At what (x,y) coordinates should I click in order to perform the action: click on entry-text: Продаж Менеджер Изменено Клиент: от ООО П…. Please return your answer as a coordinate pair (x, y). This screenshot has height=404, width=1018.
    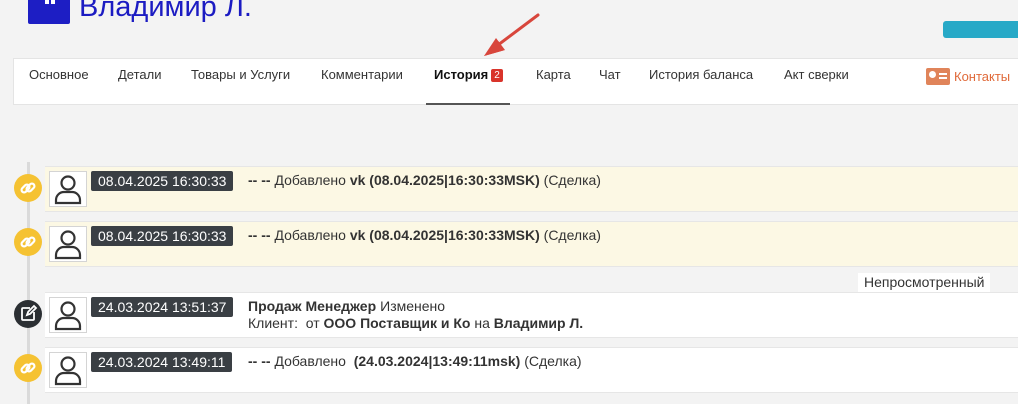
    Looking at the image, I should click on (416, 314).